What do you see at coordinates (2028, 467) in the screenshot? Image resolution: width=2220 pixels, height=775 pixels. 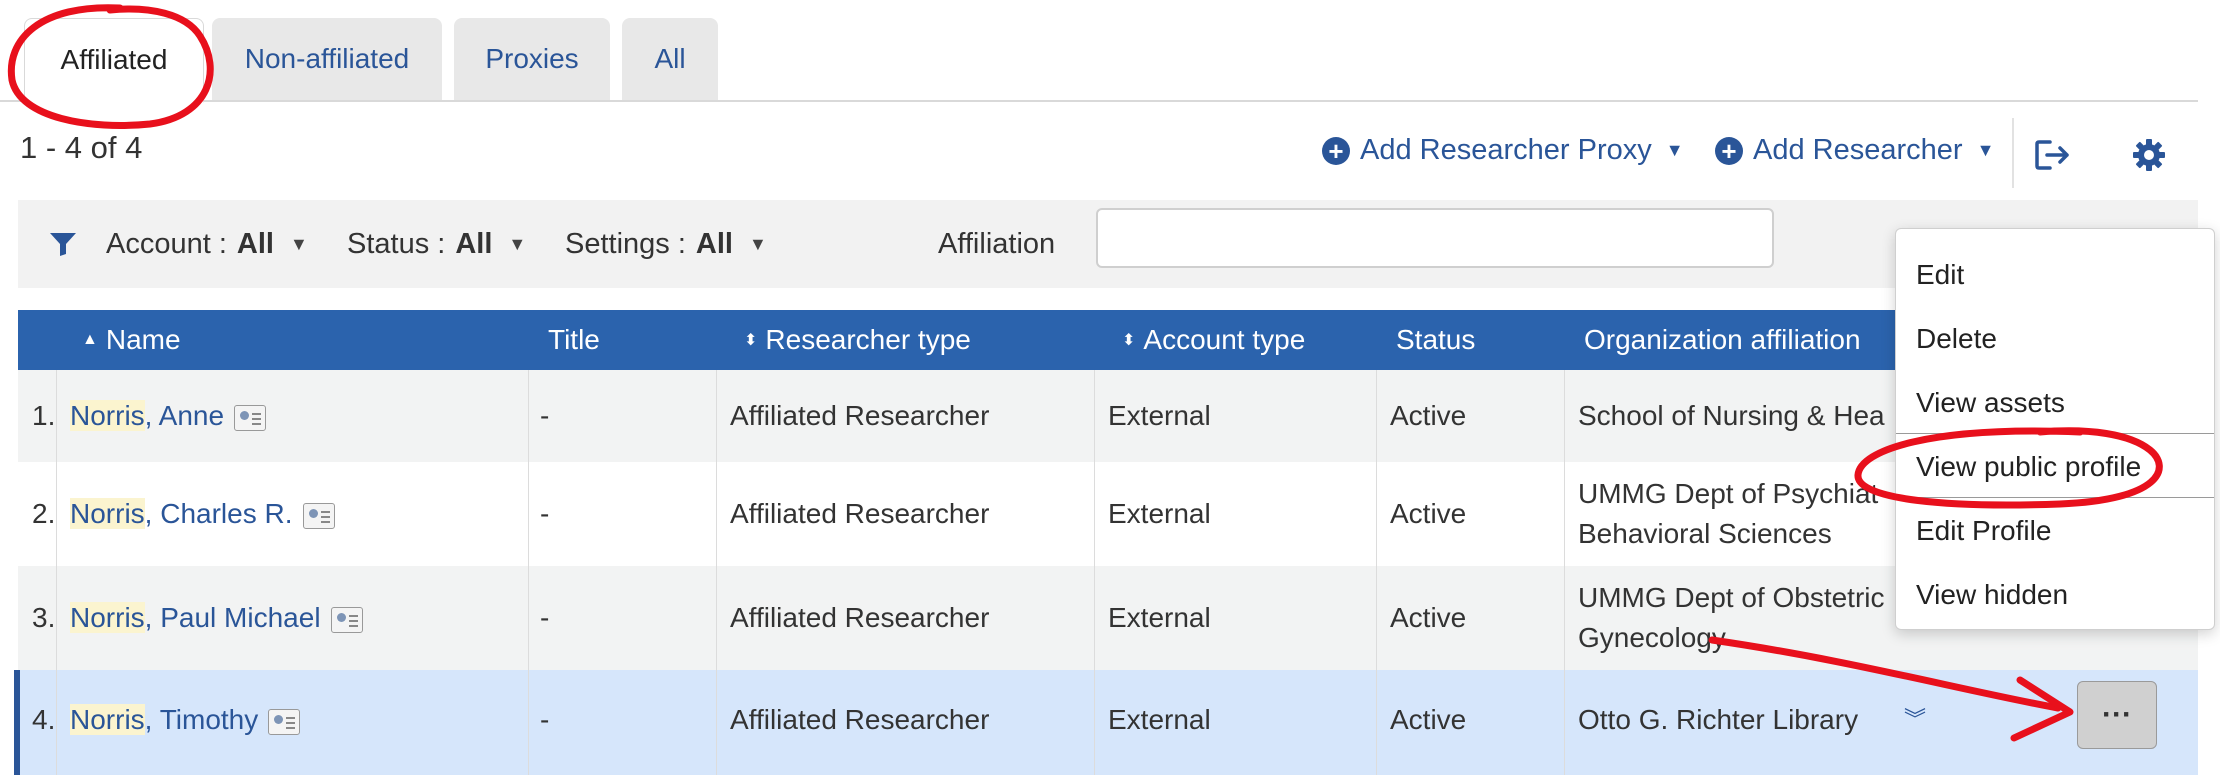 I see `menu-item-view-public-profile: View public profile` at bounding box center [2028, 467].